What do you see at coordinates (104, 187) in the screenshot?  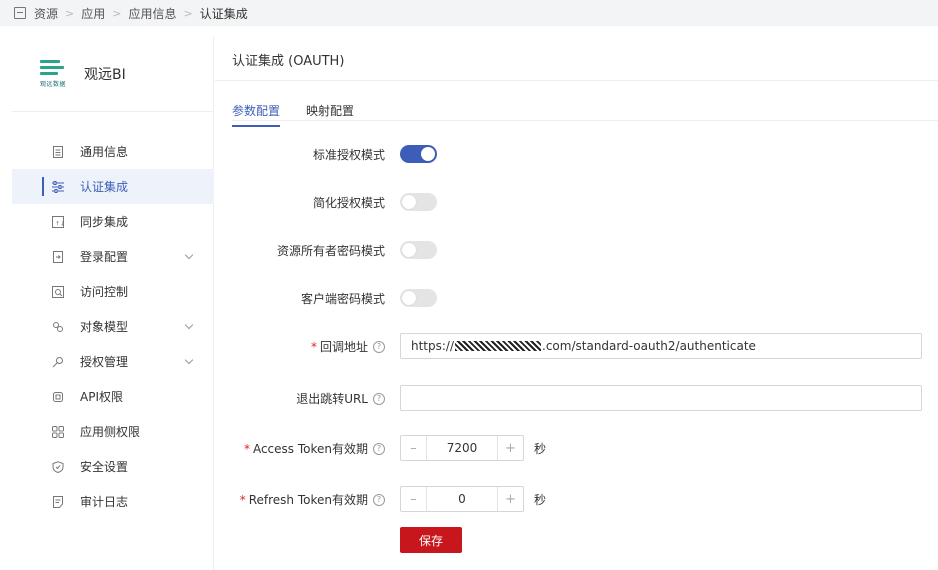 I see `sidebar-item-label: 认证集成` at bounding box center [104, 187].